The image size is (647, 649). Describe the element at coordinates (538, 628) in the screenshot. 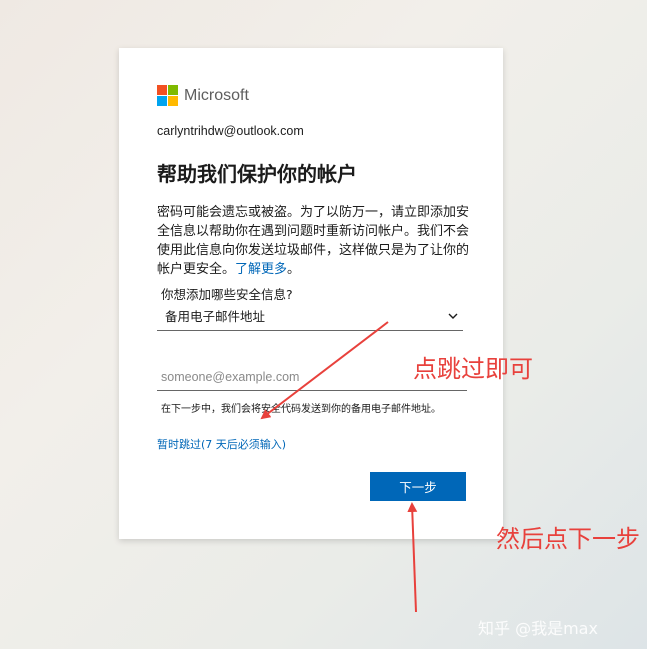

I see `watermark: 知乎 @我是max` at that location.